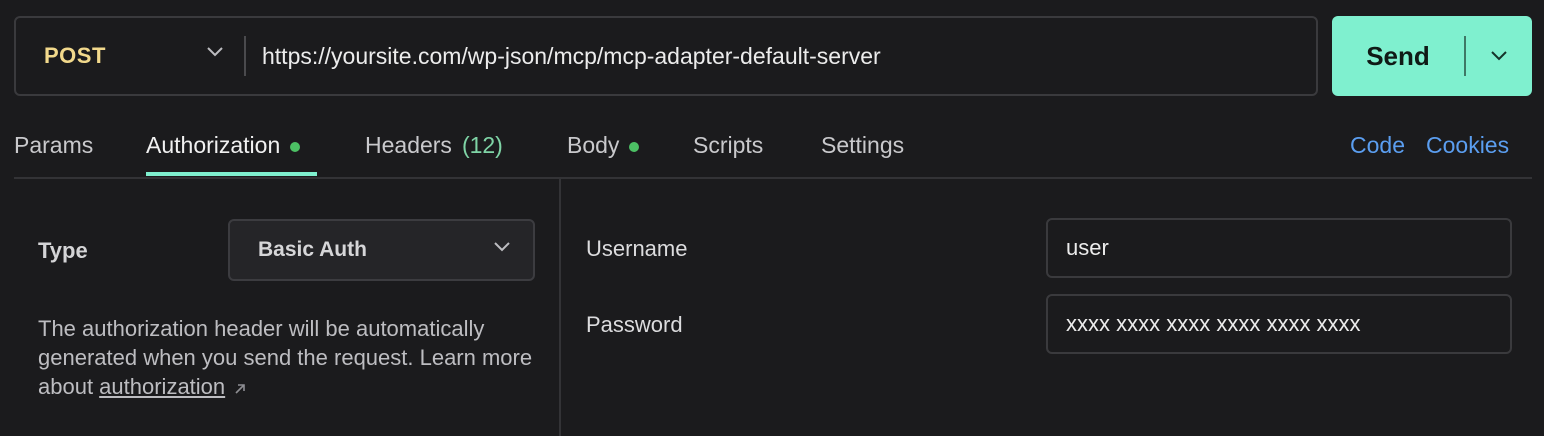  Describe the element at coordinates (1279, 324) in the screenshot. I see `password-input` at that location.